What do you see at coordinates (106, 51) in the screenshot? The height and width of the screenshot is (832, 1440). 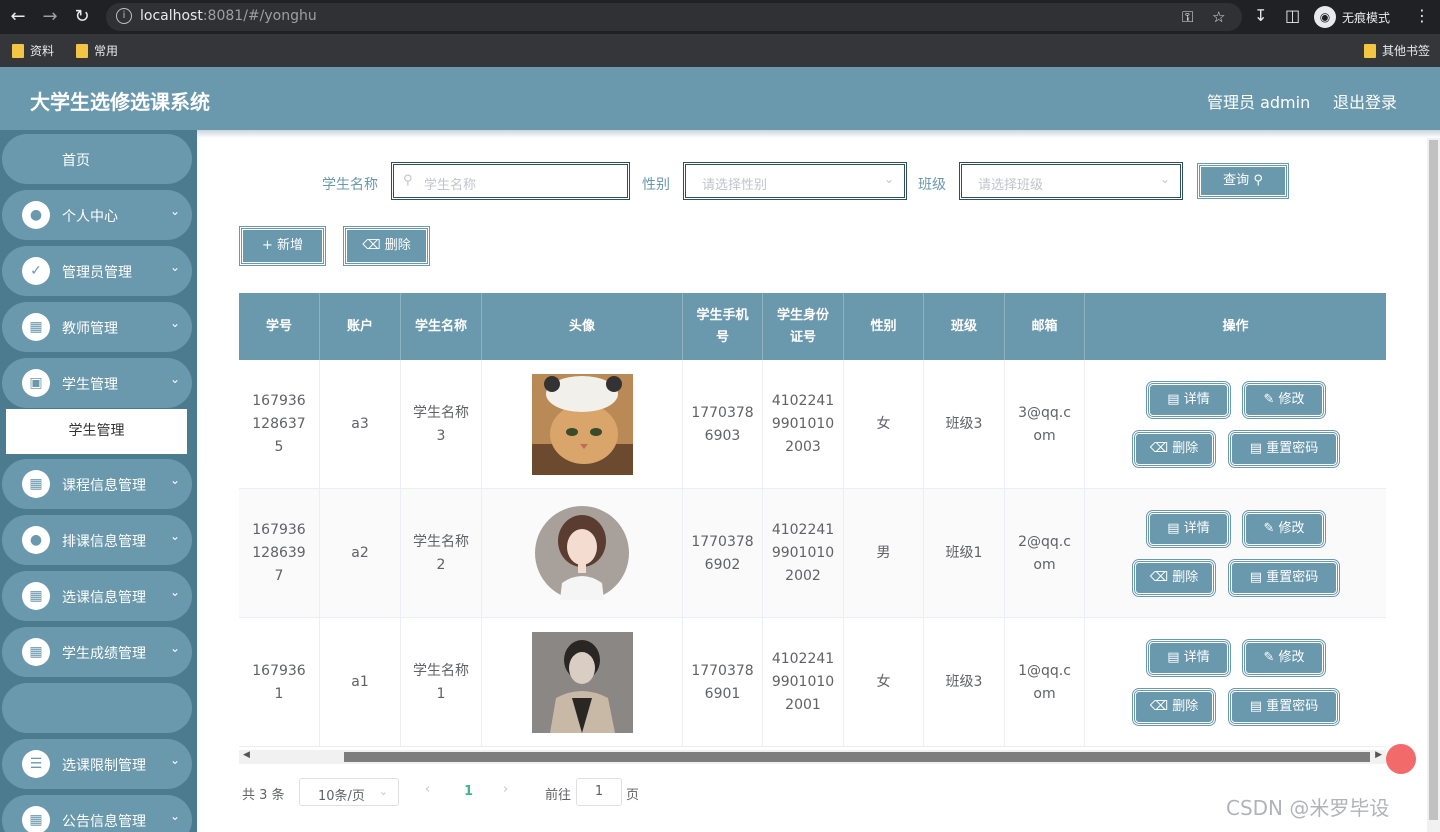 I see `bookmark-label: 常用` at bounding box center [106, 51].